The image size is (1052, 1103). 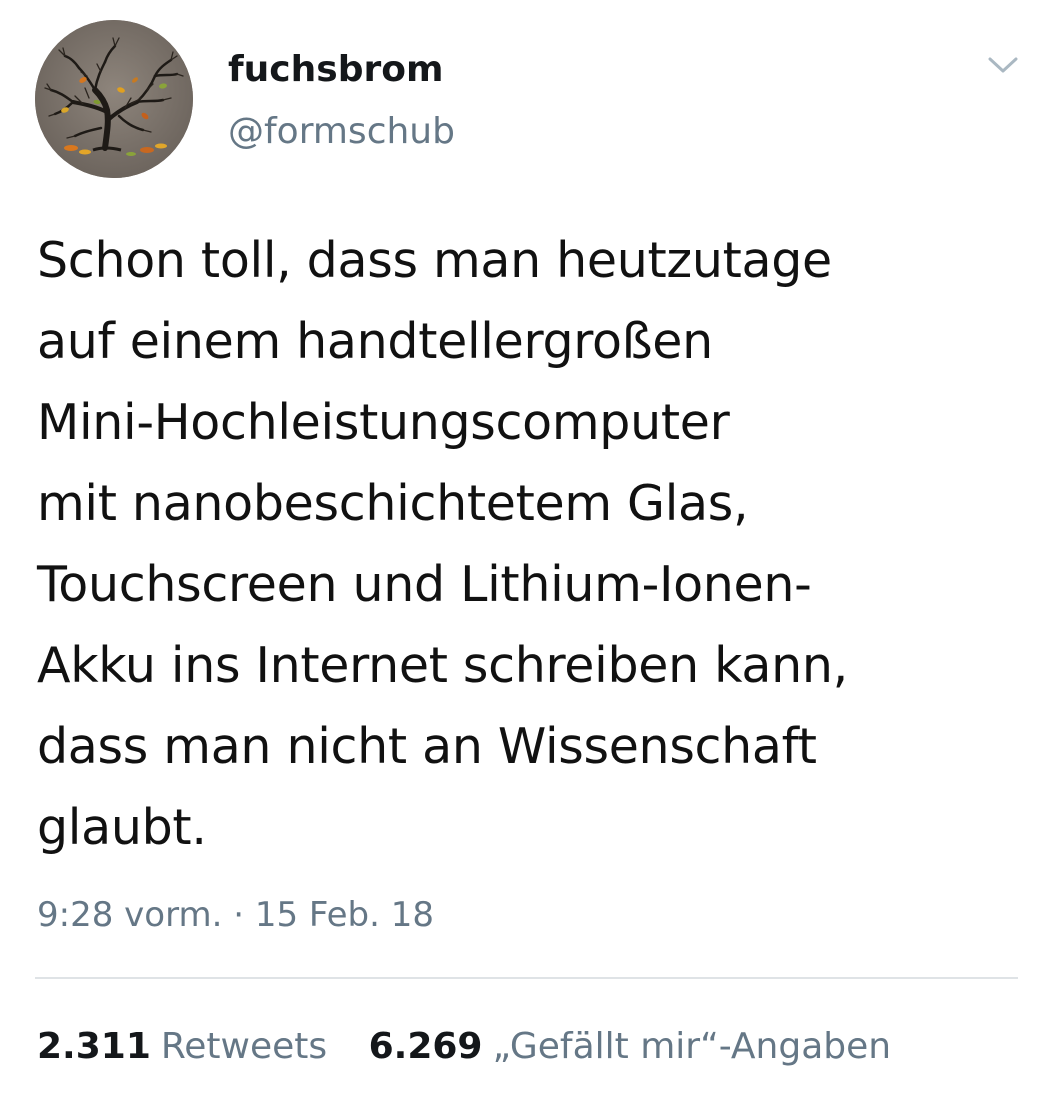 What do you see at coordinates (244, 1046) in the screenshot?
I see `retweets-label: Retweets` at bounding box center [244, 1046].